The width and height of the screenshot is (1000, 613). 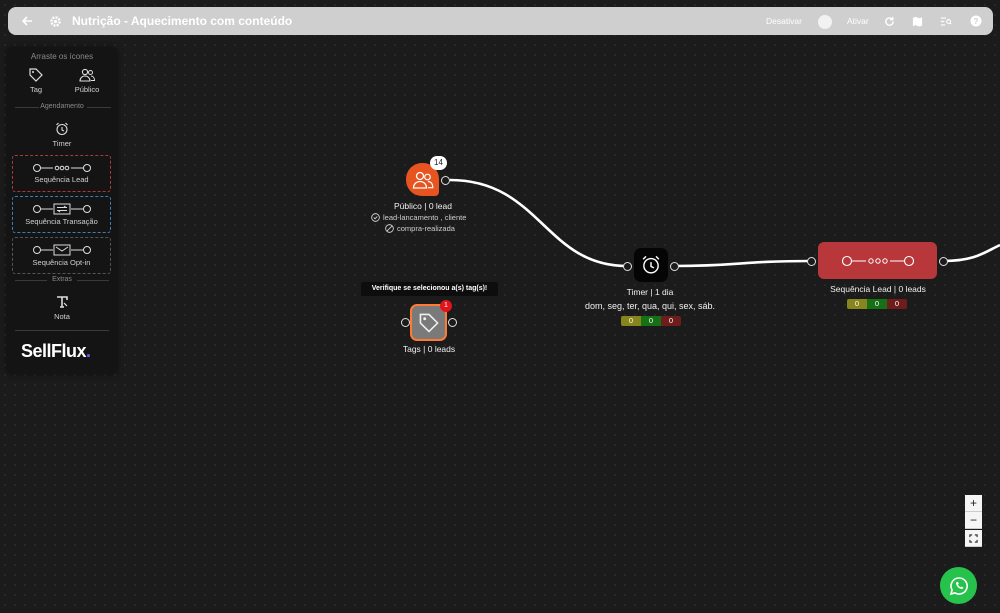 I want to click on sidebar-item-note: Nota, so click(x=62, y=308).